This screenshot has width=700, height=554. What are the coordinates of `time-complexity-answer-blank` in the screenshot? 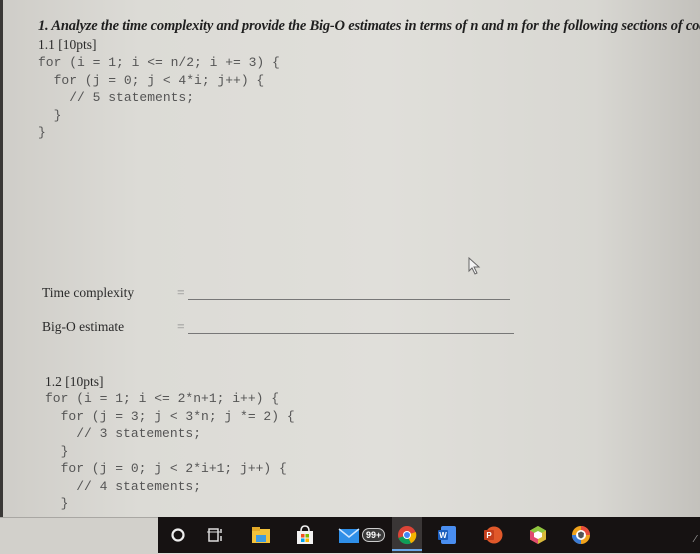 It's located at (349, 299).